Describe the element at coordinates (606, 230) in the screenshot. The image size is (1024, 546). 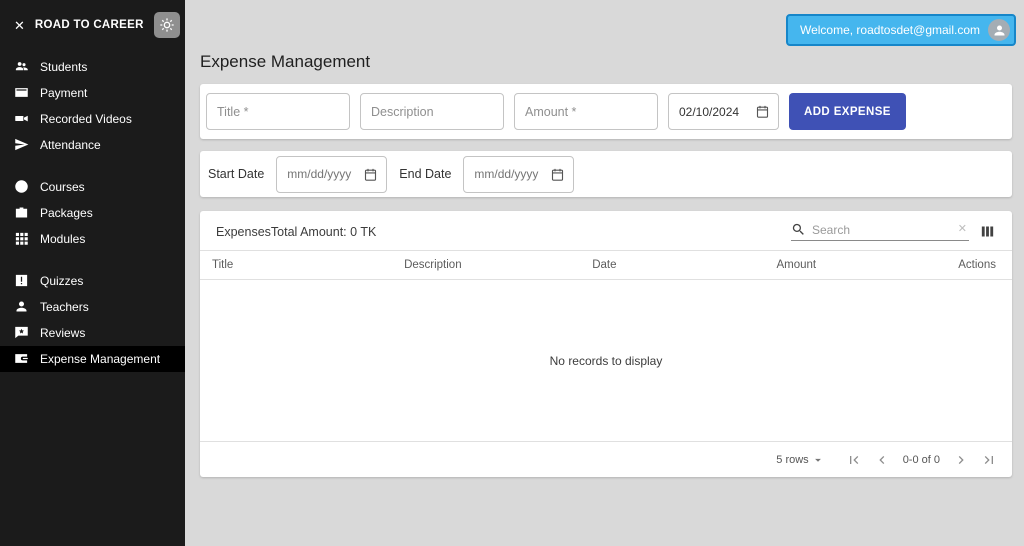
I see `table-toolbar: ExpensesTotal Amount: 0 TK ✕` at that location.